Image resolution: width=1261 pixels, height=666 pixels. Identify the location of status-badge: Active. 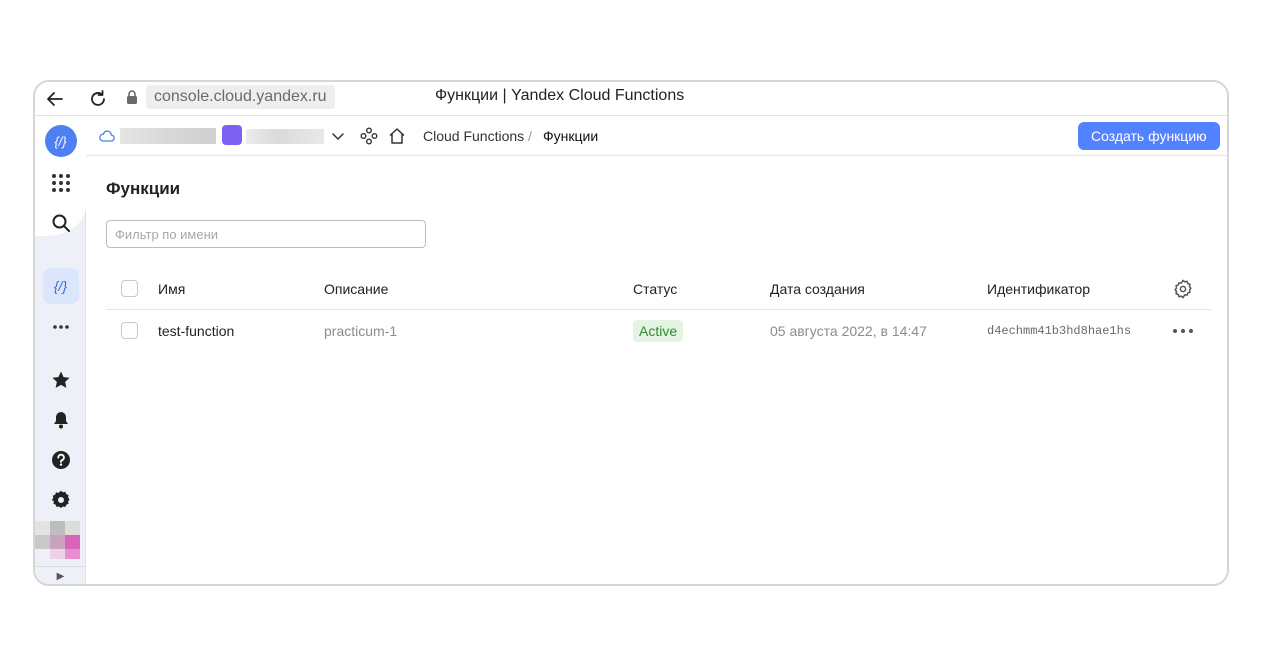
(658, 331).